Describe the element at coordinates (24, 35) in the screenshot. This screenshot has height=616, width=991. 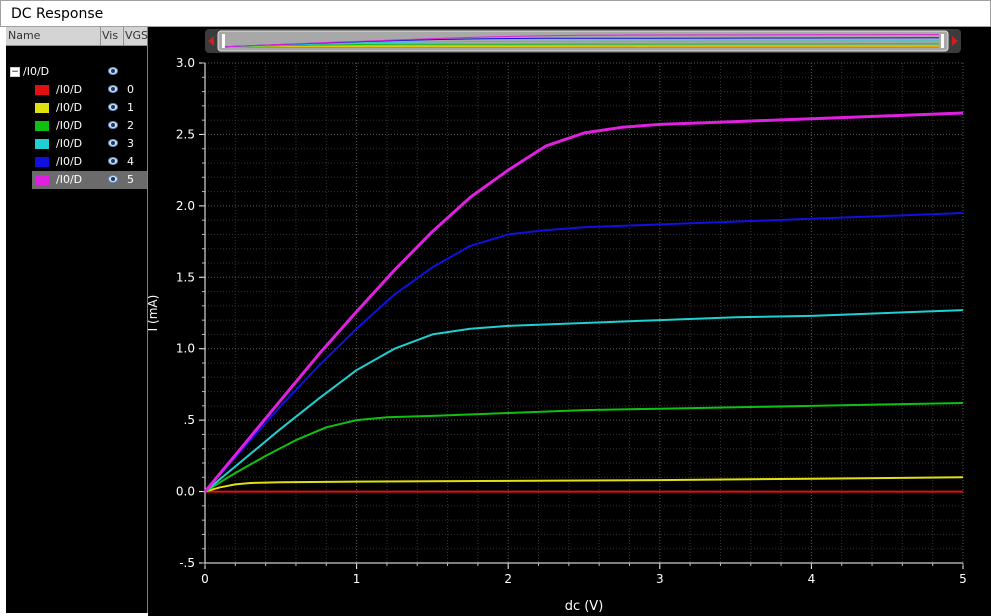
I see `column-name-header: Name` at that location.